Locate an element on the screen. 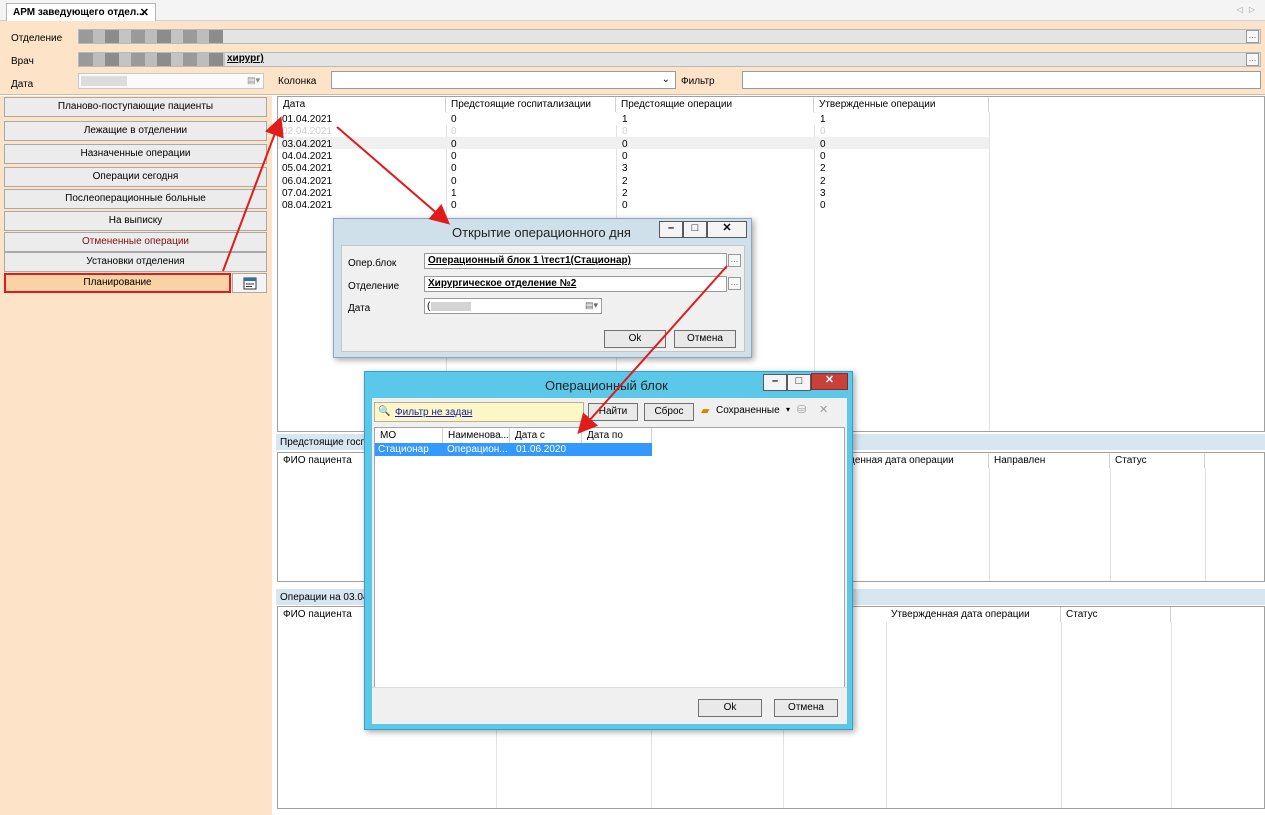  arrow-date-to-dialog is located at coordinates (393, 175).